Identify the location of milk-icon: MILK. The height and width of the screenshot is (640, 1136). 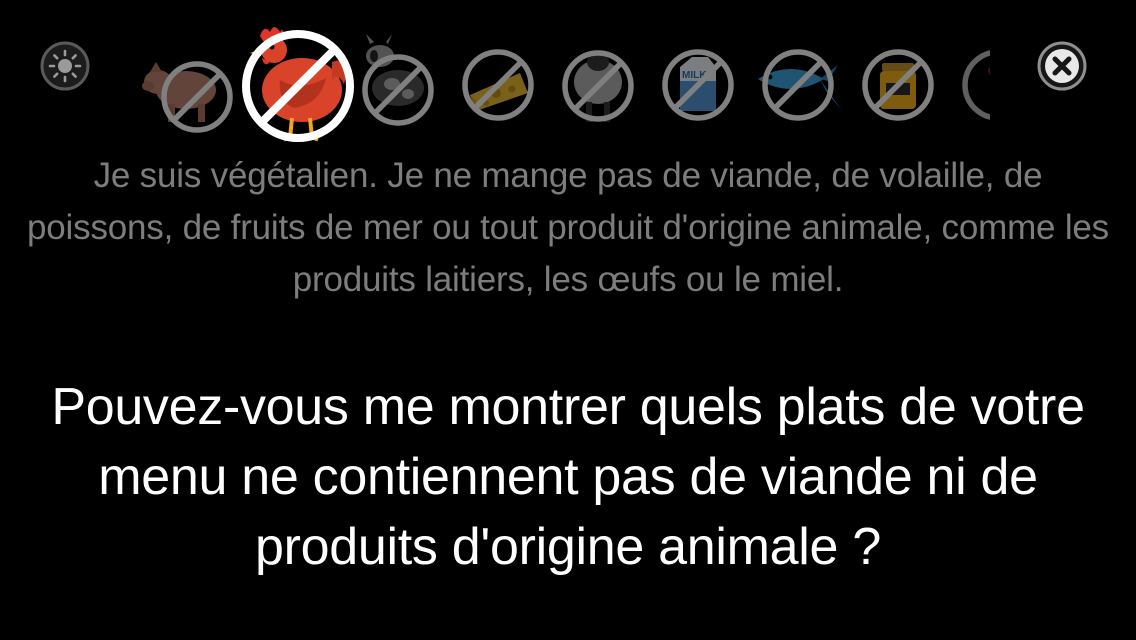
(698, 85).